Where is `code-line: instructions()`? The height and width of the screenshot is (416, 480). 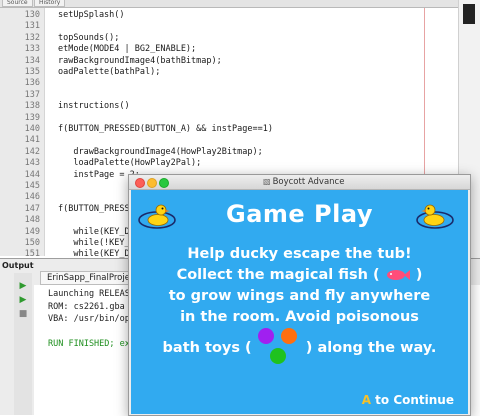 code-line: instructions() is located at coordinates (94, 106).